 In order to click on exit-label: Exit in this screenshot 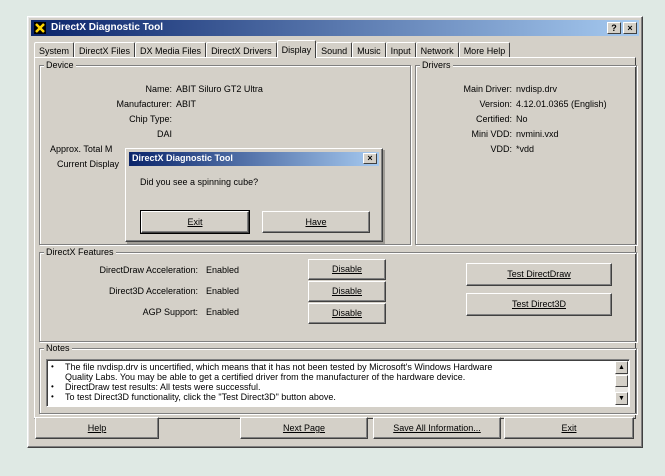, I will do `click(569, 428)`.